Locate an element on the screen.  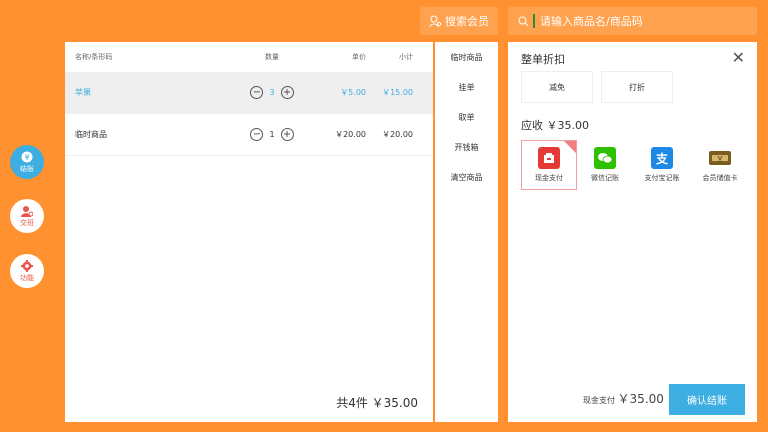
item-qty: 3 is located at coordinates (272, 92).